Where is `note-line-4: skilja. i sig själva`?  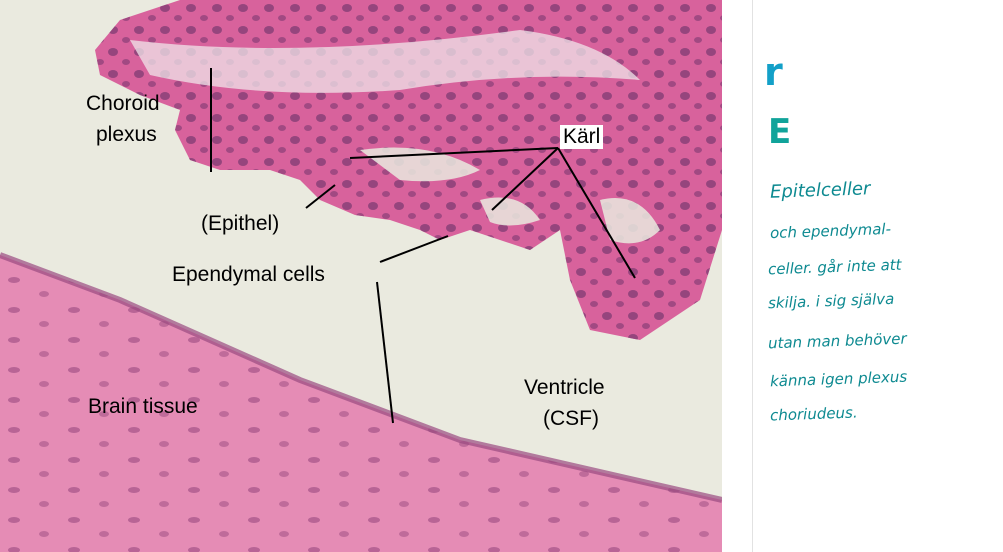
note-line-4: skilja. i sig själva is located at coordinates (831, 301).